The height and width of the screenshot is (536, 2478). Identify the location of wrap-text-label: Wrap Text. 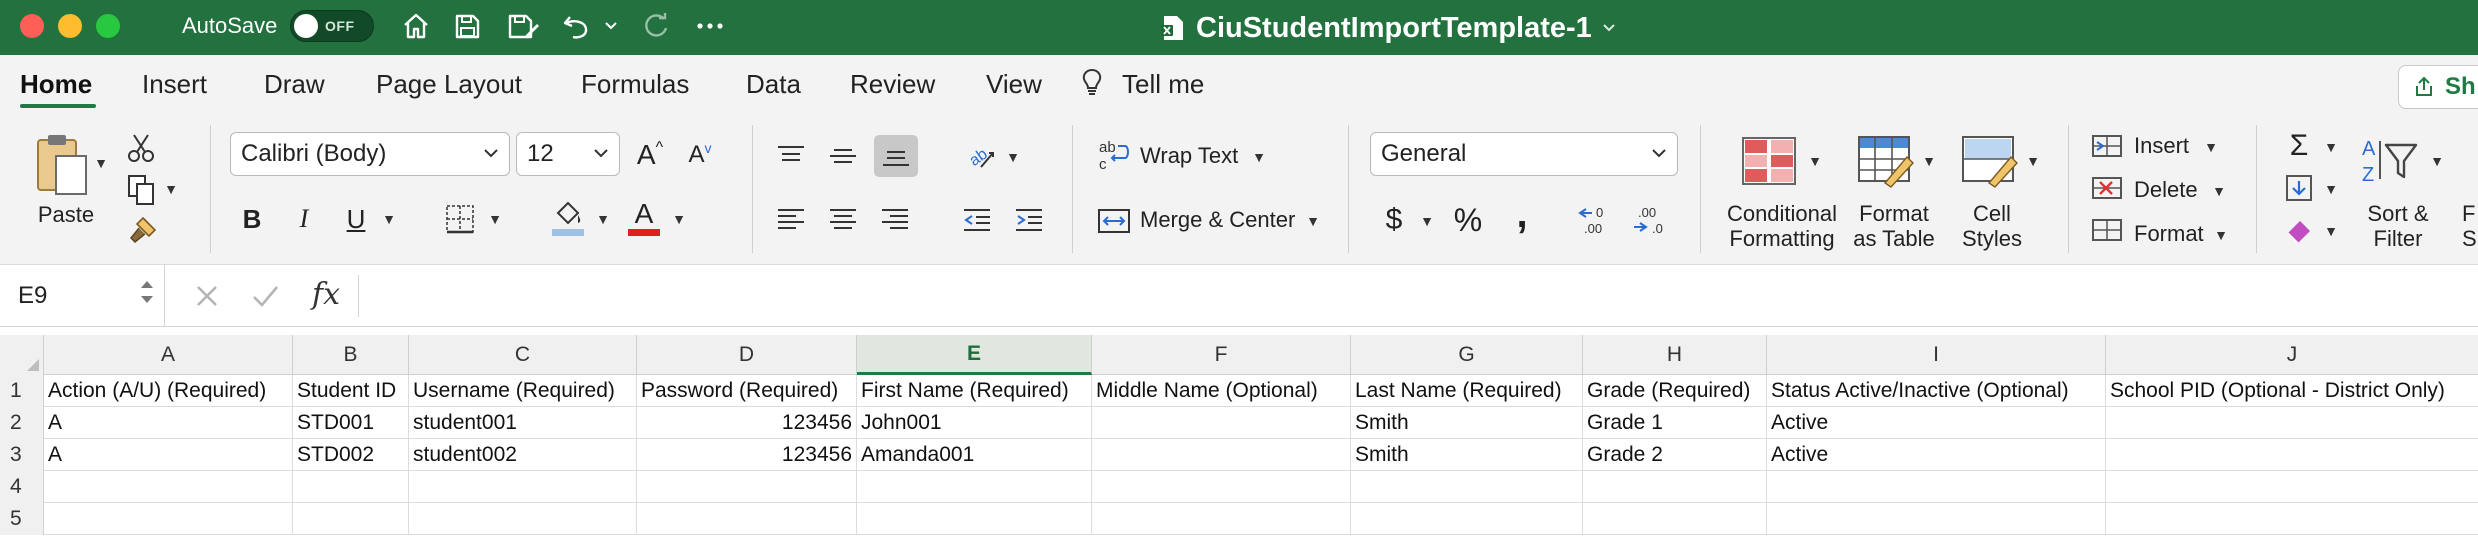
(1189, 155).